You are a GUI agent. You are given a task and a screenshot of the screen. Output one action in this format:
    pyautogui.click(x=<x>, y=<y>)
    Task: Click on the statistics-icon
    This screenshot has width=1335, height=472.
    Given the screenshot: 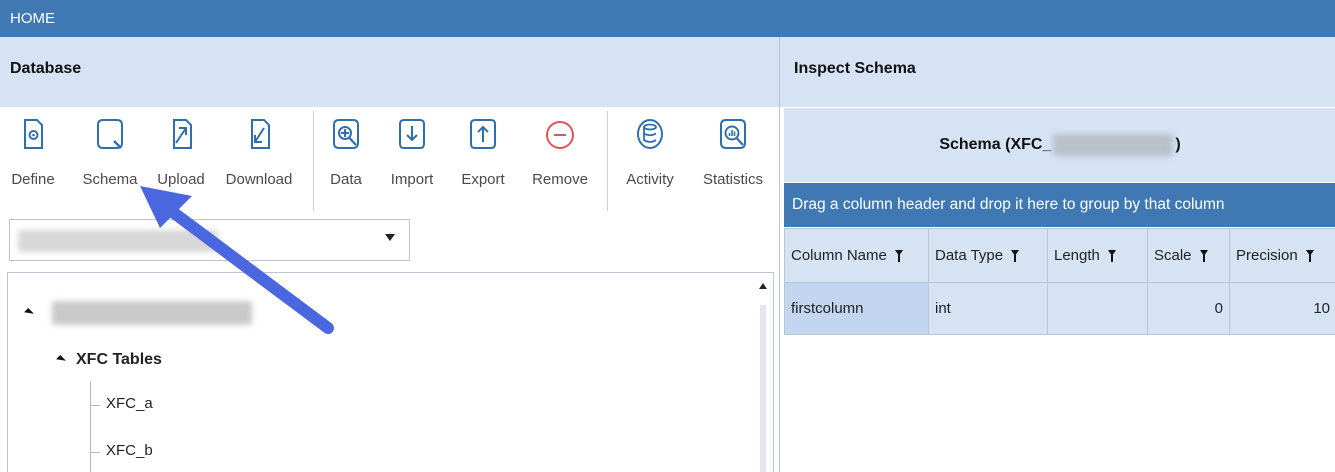 What is the action you would take?
    pyautogui.click(x=733, y=134)
    